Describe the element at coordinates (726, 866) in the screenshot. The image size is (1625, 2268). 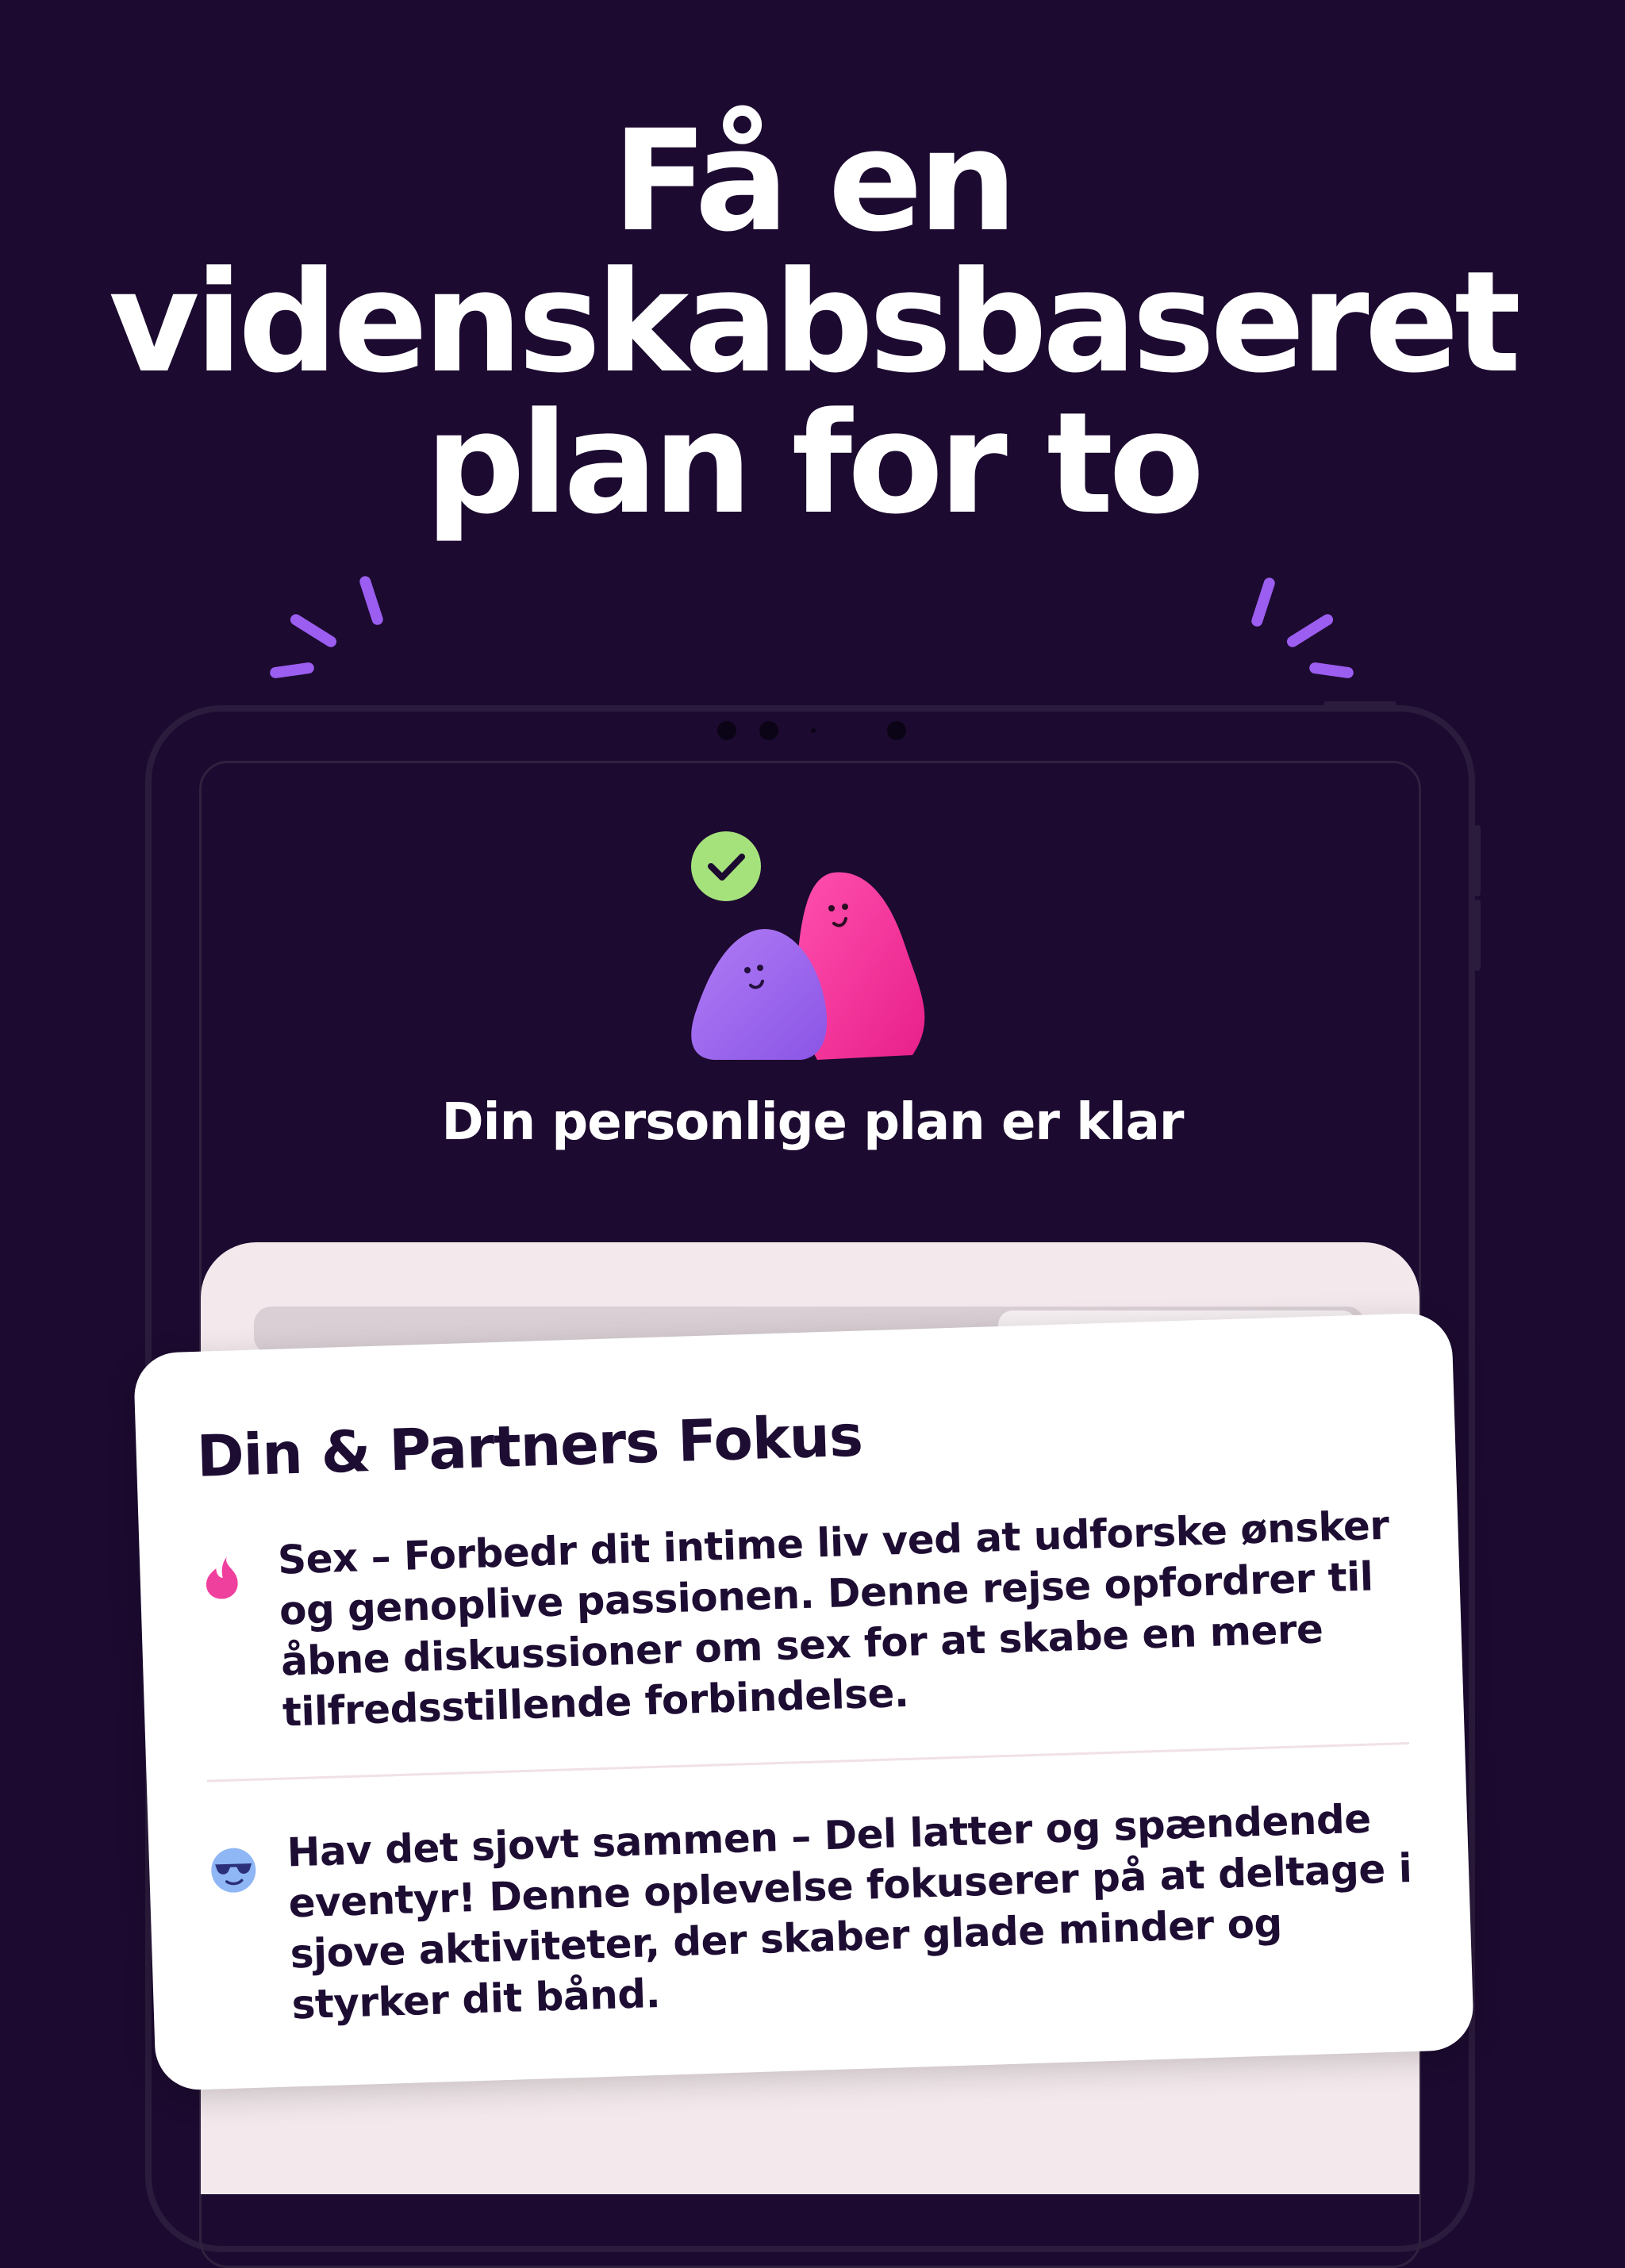
I see `check-badge-icon` at that location.